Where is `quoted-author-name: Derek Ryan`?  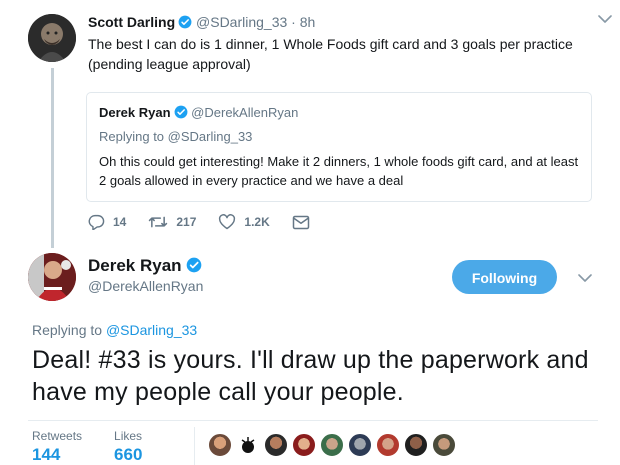 quoted-author-name: Derek Ryan is located at coordinates (135, 112).